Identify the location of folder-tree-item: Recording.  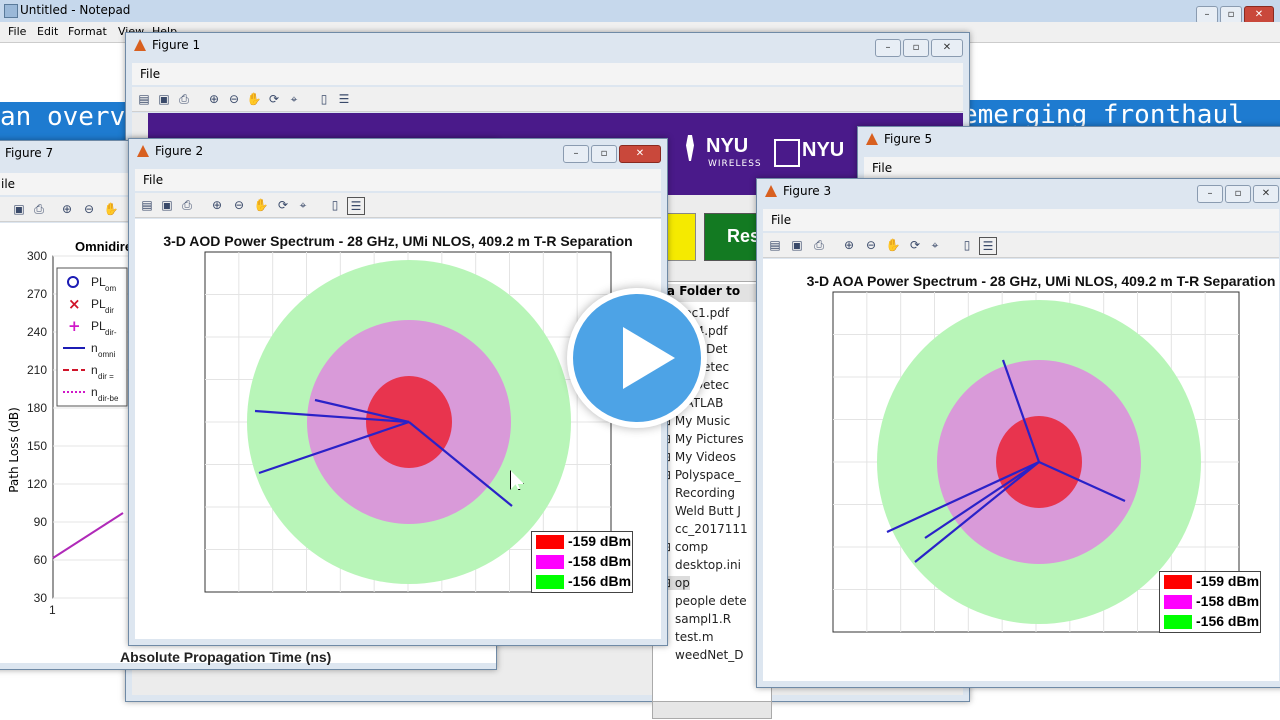
(705, 493).